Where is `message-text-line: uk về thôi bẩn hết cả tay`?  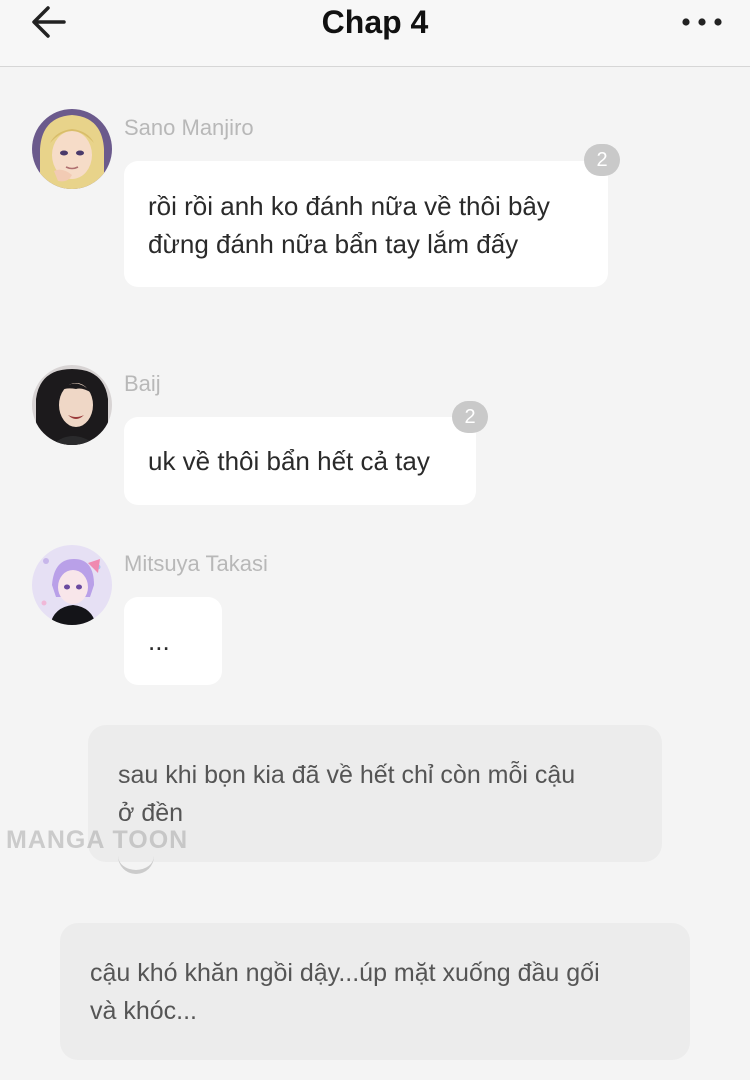
message-text-line: uk về thôi bẩn hết cả tay is located at coordinates (289, 461).